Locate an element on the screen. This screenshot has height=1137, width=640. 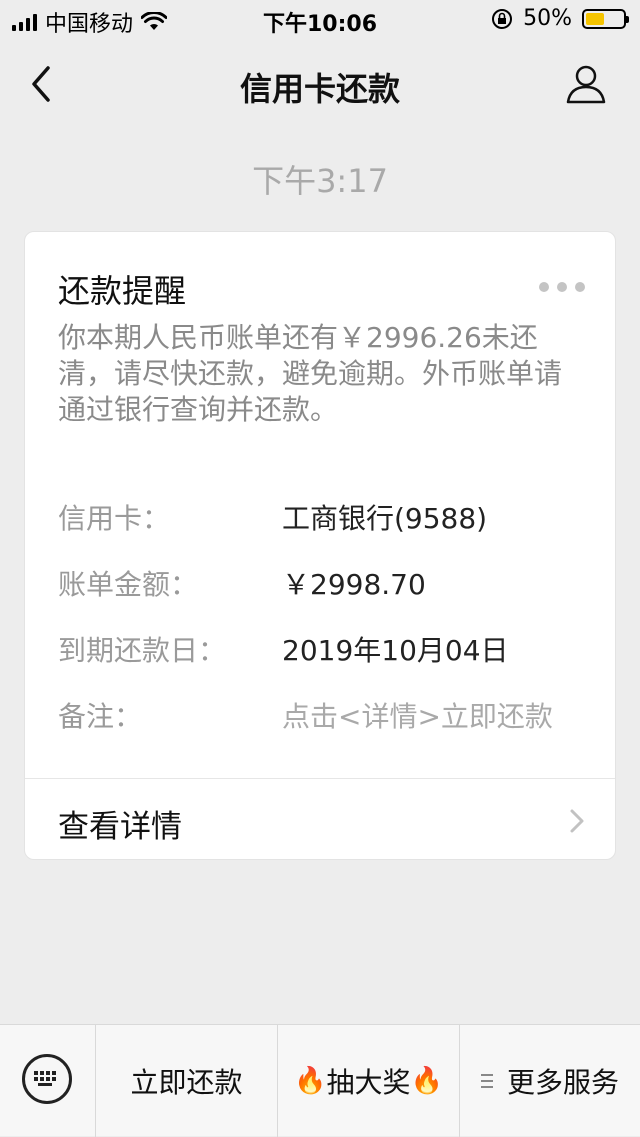
view-details-link: 查看详情 is located at coordinates (320, 820).